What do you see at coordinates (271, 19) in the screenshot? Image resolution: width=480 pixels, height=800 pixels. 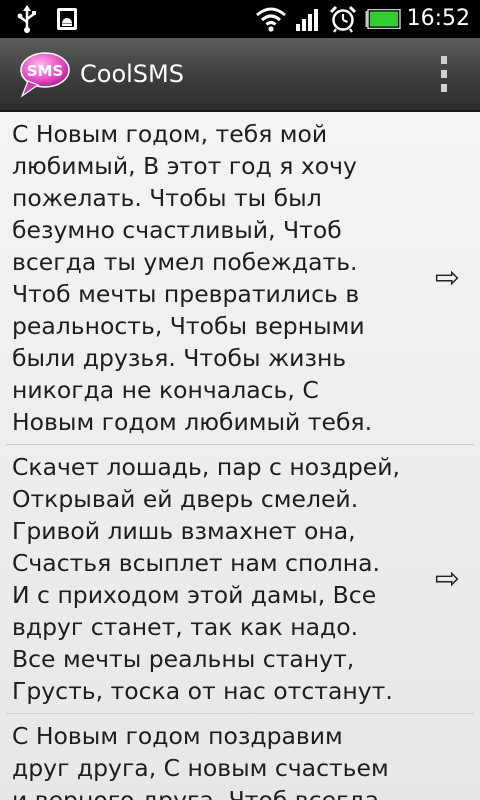 I see `wifi-icon` at bounding box center [271, 19].